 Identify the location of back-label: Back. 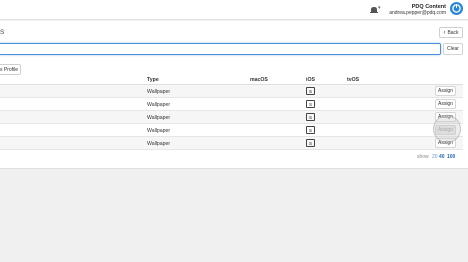
(453, 32).